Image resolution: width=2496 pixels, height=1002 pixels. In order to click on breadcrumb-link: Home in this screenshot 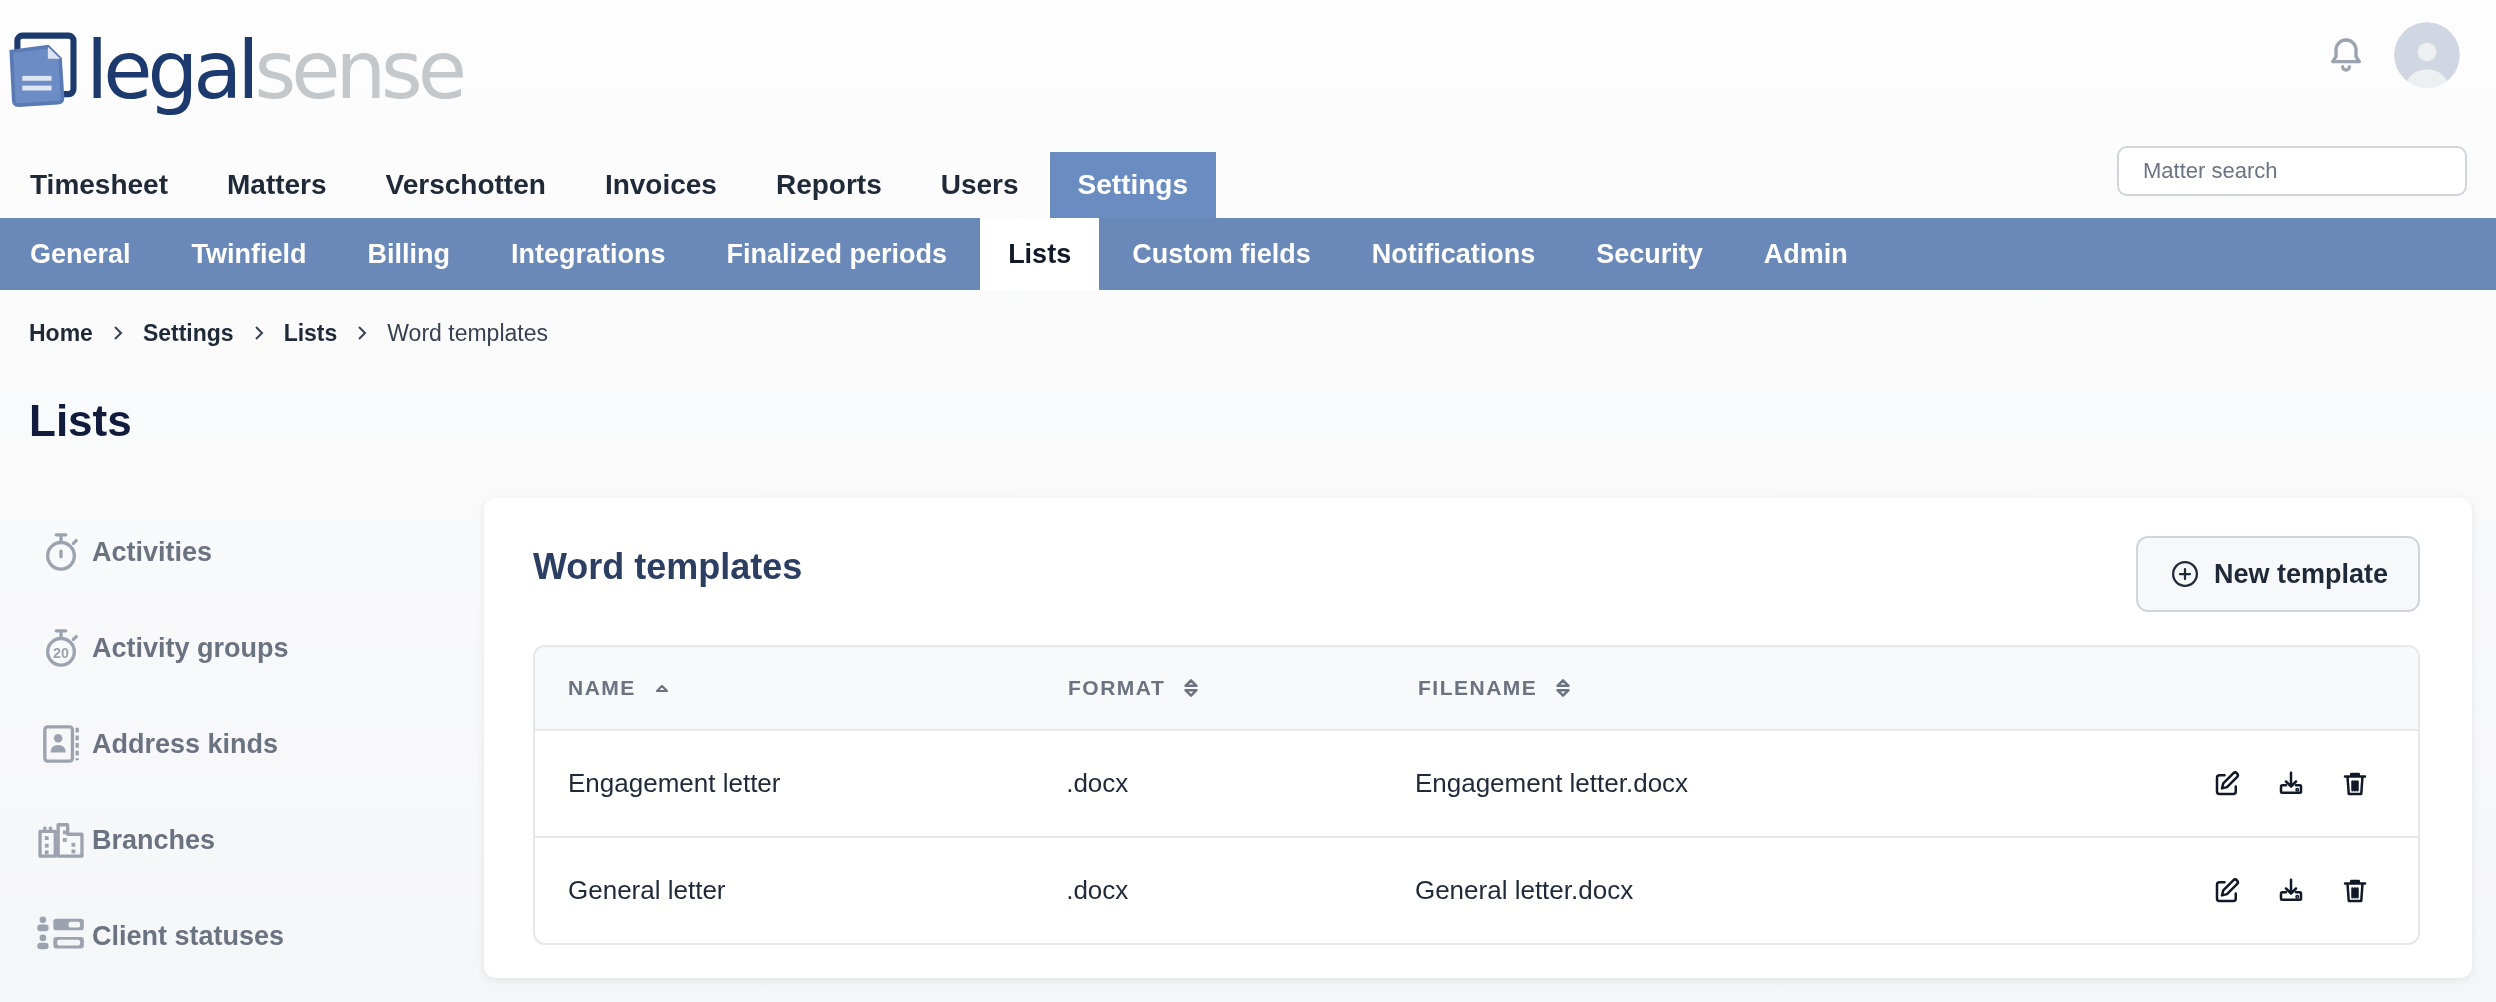, I will do `click(61, 333)`.